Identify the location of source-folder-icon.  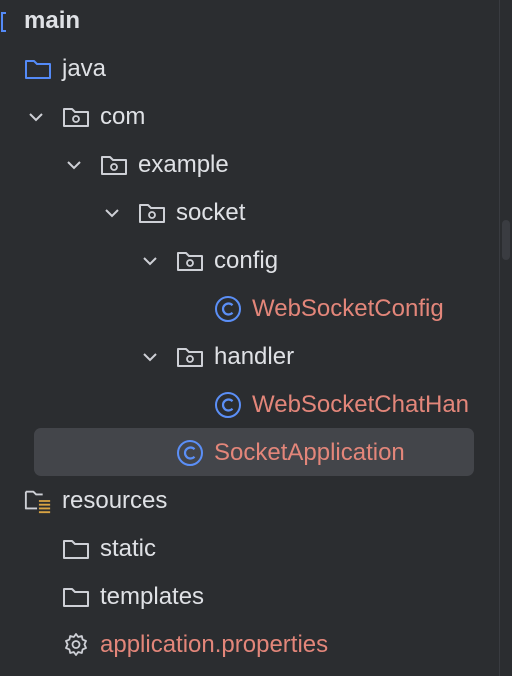
(38, 69).